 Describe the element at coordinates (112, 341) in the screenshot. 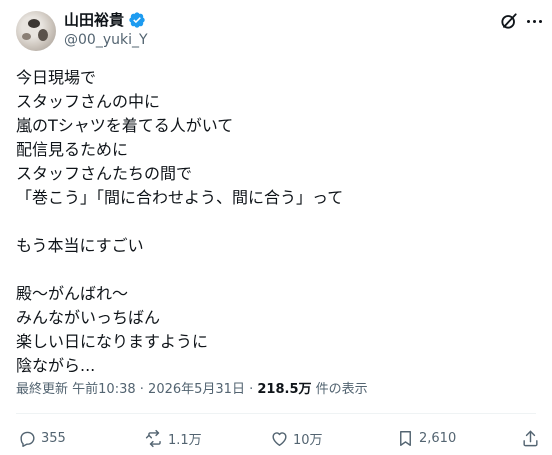

I see `tweet-line: 楽しい日になりますように` at that location.